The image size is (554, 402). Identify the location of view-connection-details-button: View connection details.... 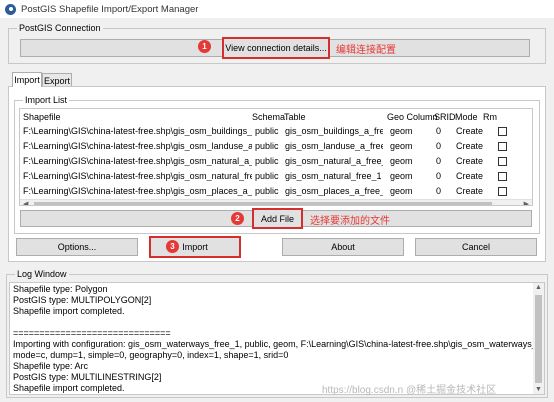
(276, 48).